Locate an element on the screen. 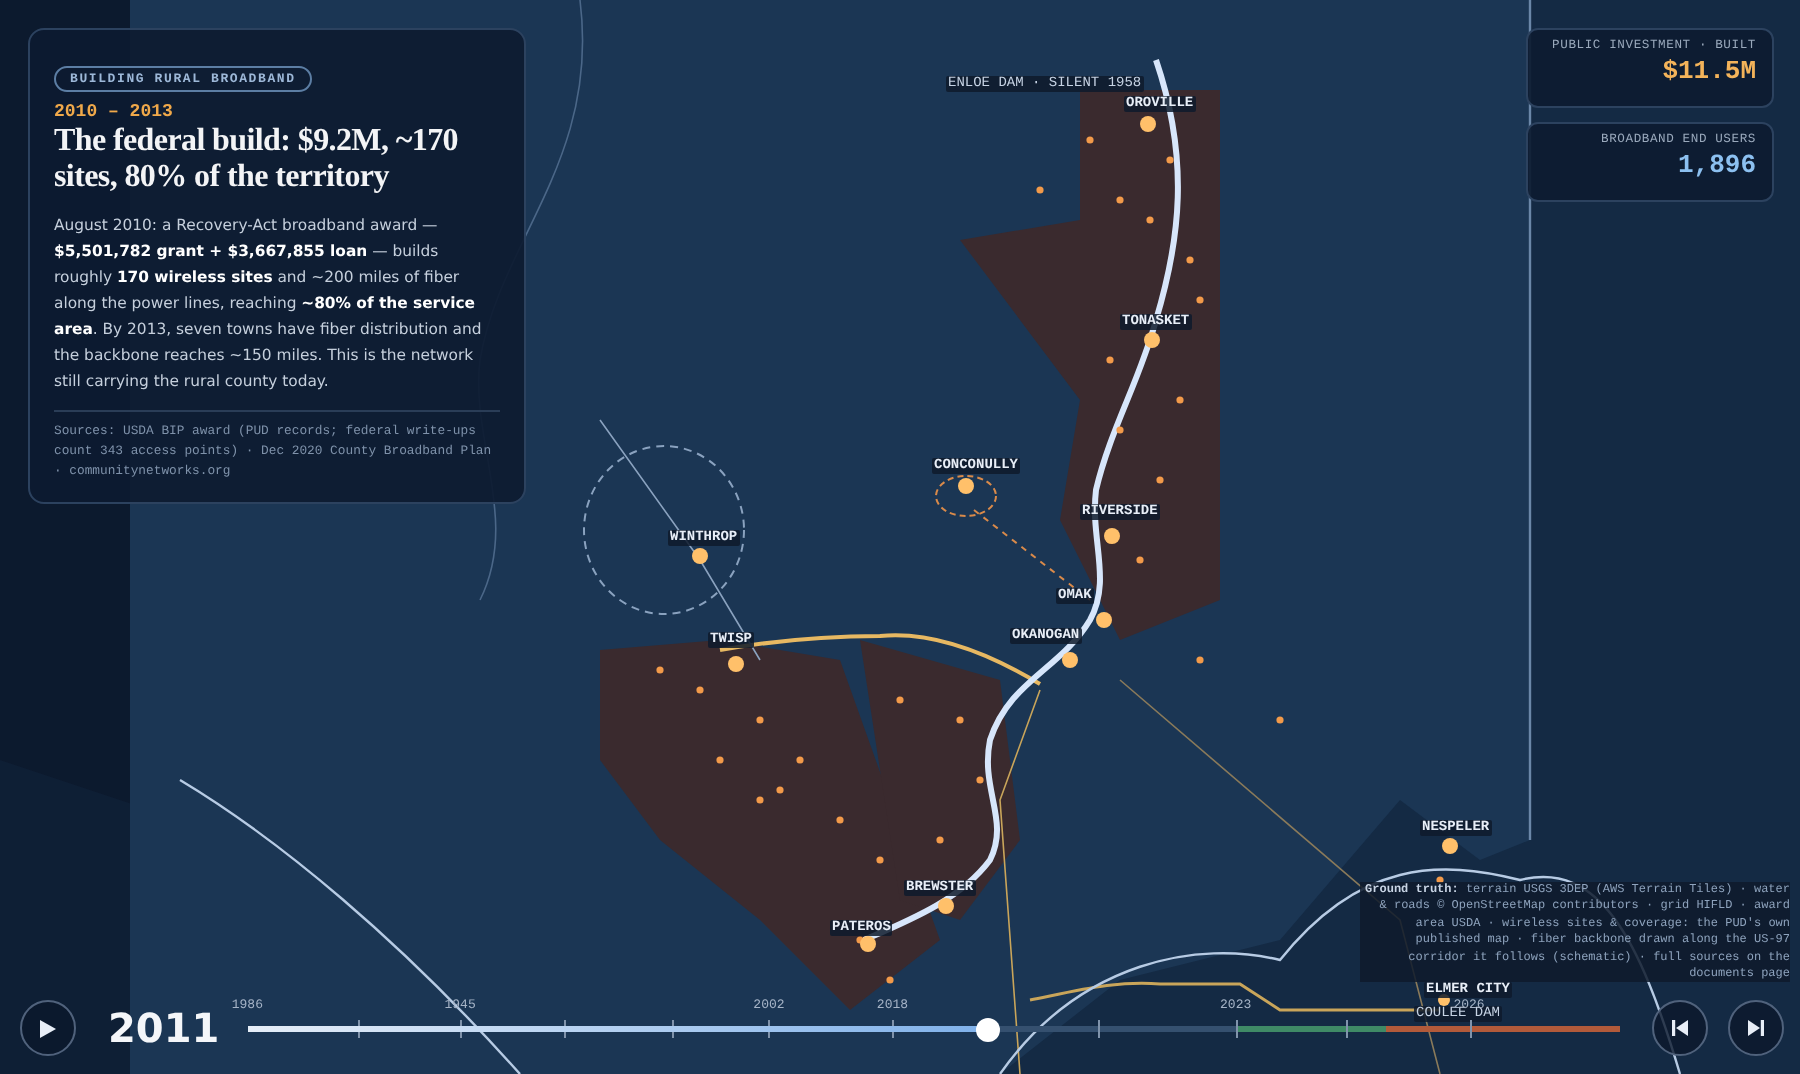 This screenshot has height=1074, width=1800. coverage-ring is located at coordinates (966, 496).